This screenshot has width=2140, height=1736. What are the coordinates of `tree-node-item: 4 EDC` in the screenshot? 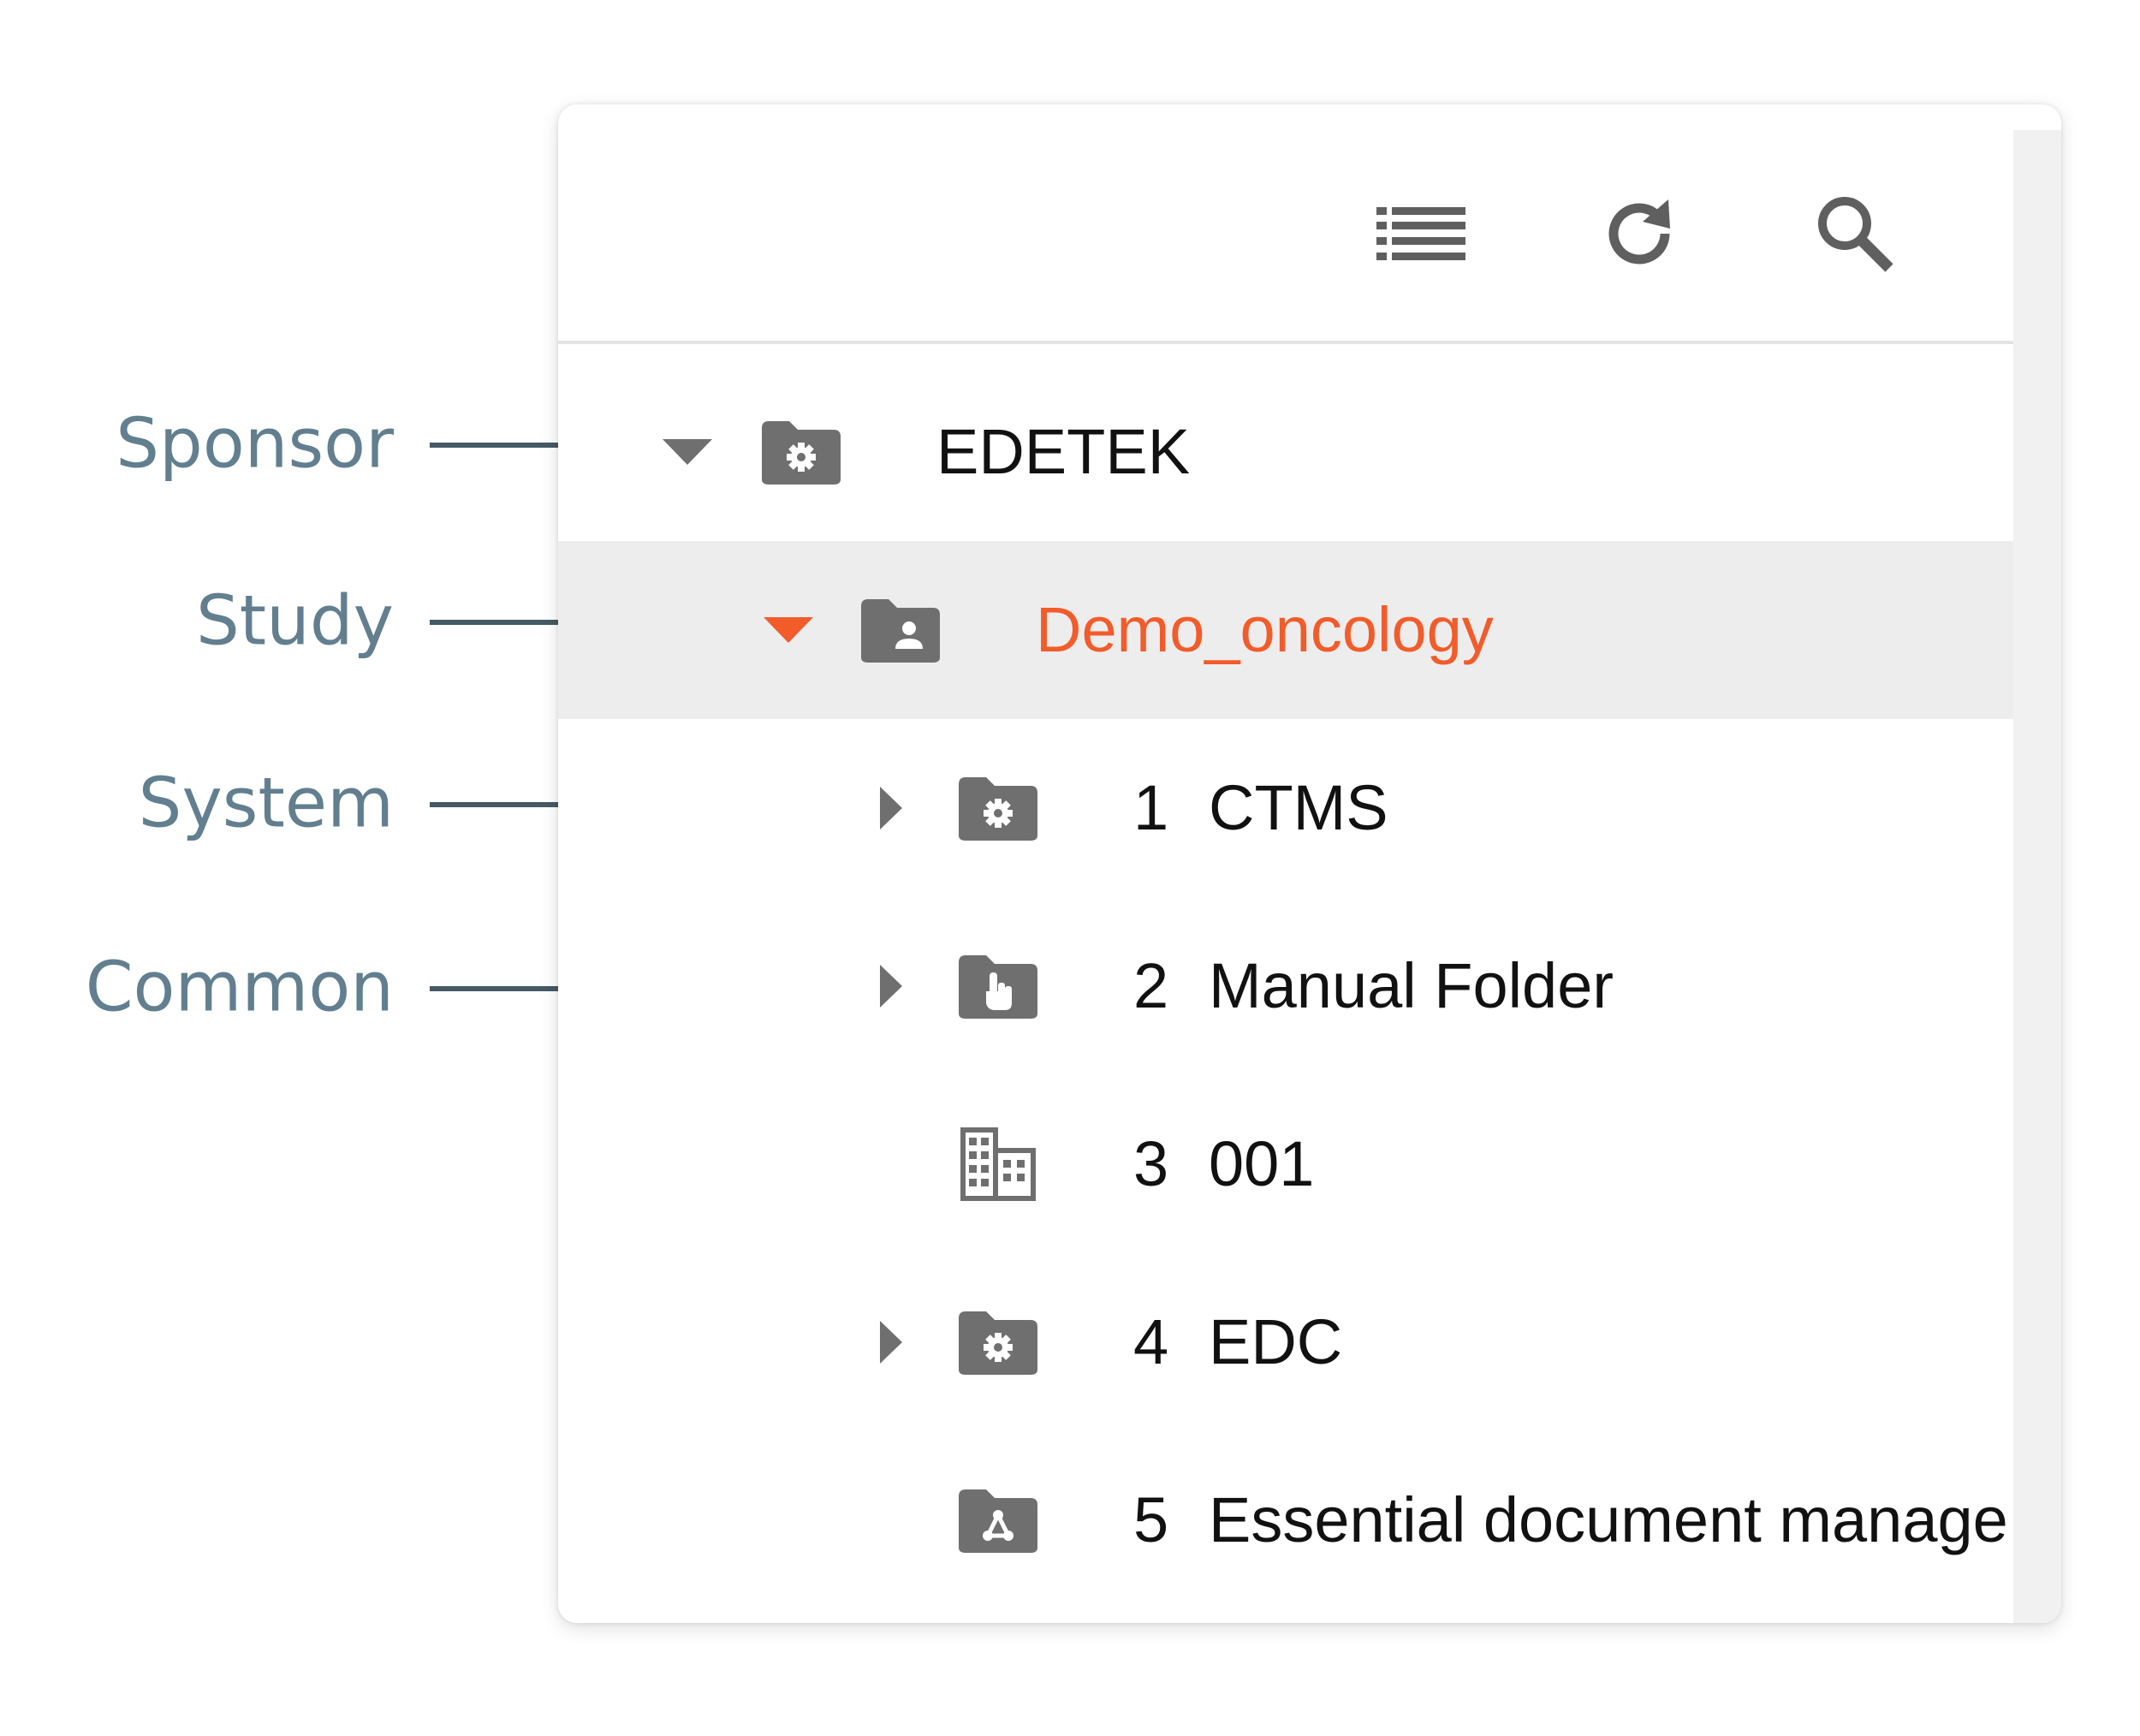 It's located at (1285, 1342).